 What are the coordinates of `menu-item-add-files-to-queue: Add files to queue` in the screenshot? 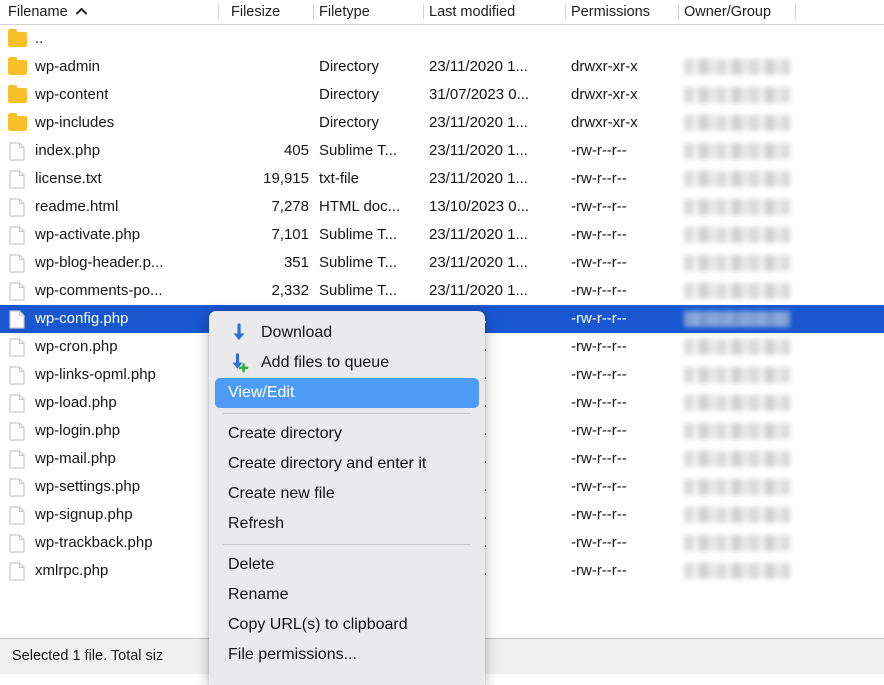 It's located at (347, 363).